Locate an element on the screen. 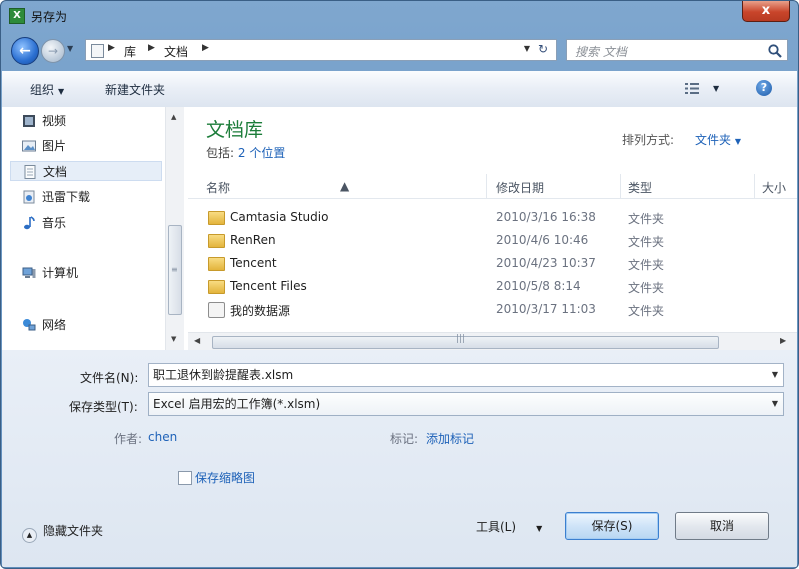 Image resolution: width=799 pixels, height=569 pixels. filetype-select: Excel 启用宏的工作簿(*.xlsm) ▼ is located at coordinates (466, 404).